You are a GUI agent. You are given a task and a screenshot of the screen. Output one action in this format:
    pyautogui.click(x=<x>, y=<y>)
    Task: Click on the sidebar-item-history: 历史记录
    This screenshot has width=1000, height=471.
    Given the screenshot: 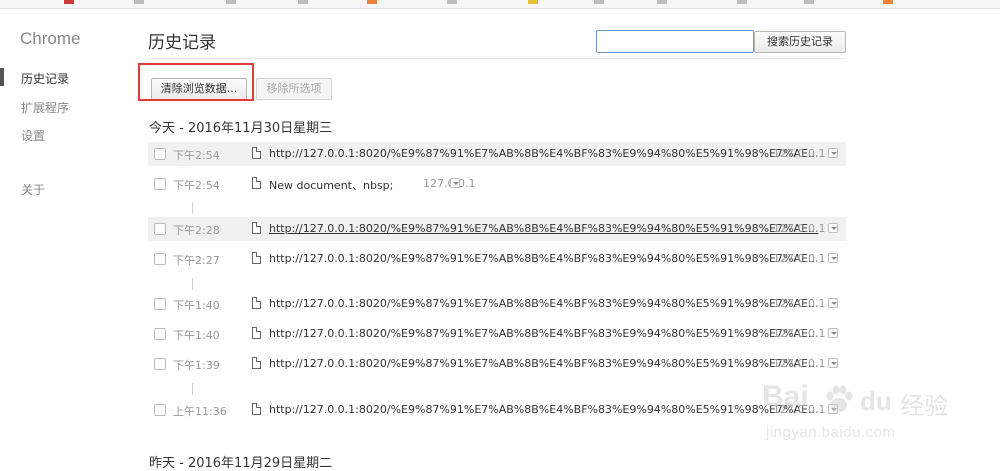 What is the action you would take?
    pyautogui.click(x=45, y=78)
    